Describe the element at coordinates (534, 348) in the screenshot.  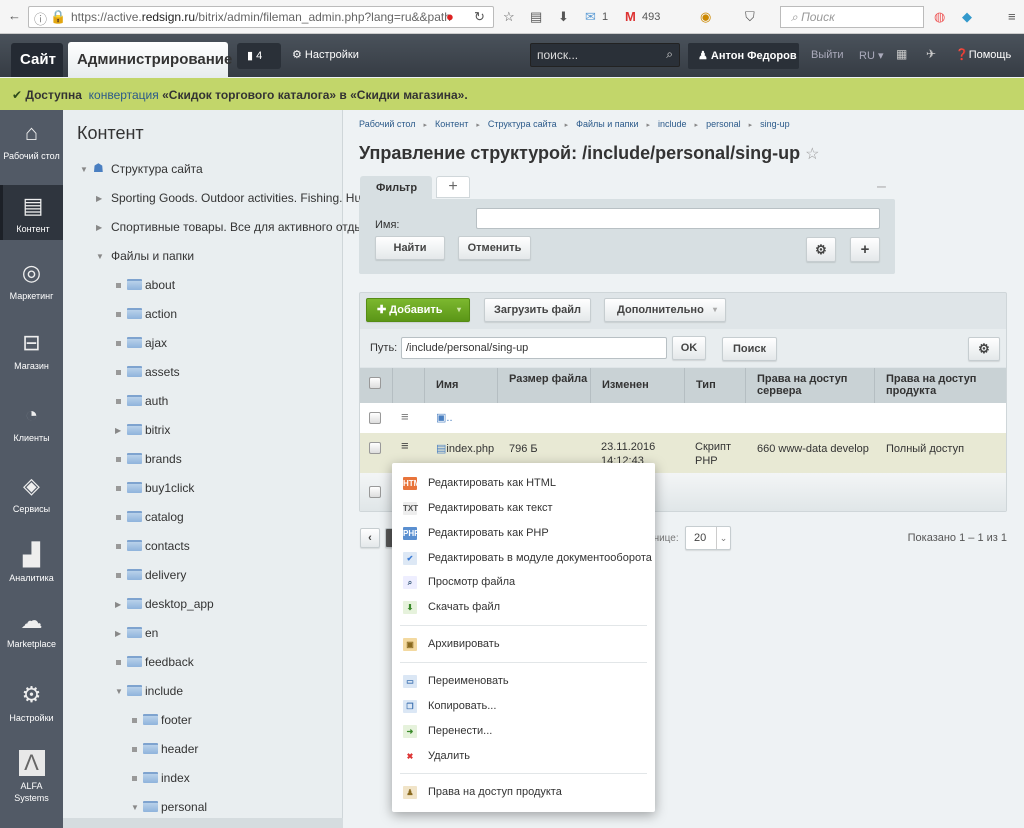
I see `path-input` at that location.